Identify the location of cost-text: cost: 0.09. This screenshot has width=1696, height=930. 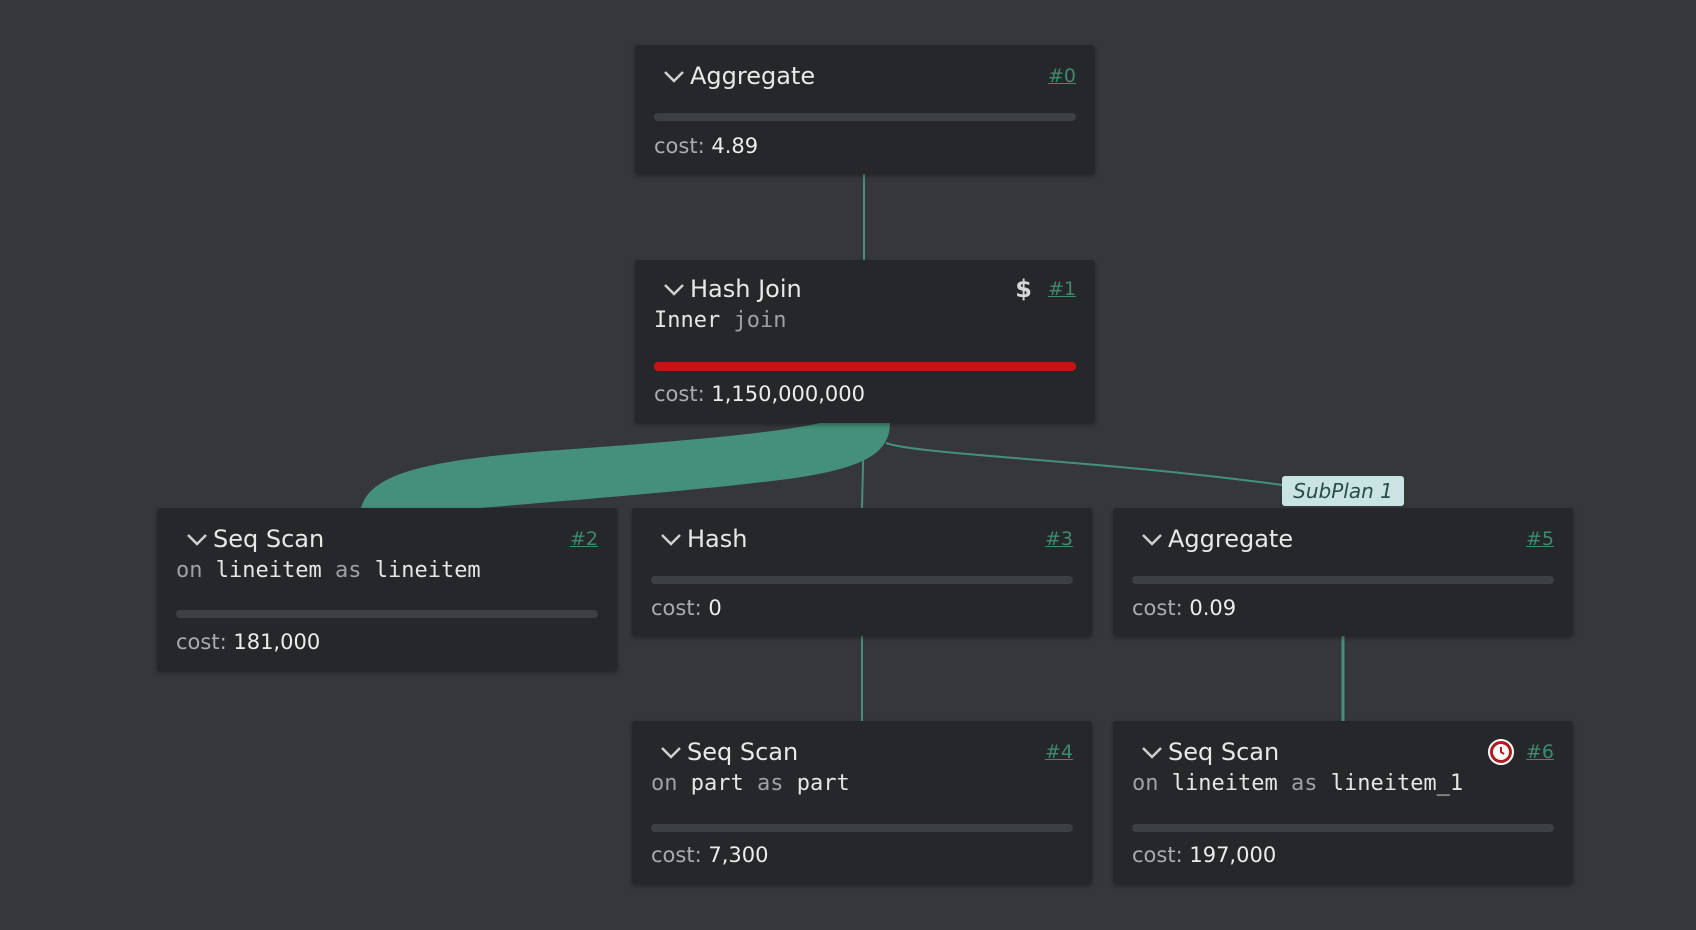
(1184, 608).